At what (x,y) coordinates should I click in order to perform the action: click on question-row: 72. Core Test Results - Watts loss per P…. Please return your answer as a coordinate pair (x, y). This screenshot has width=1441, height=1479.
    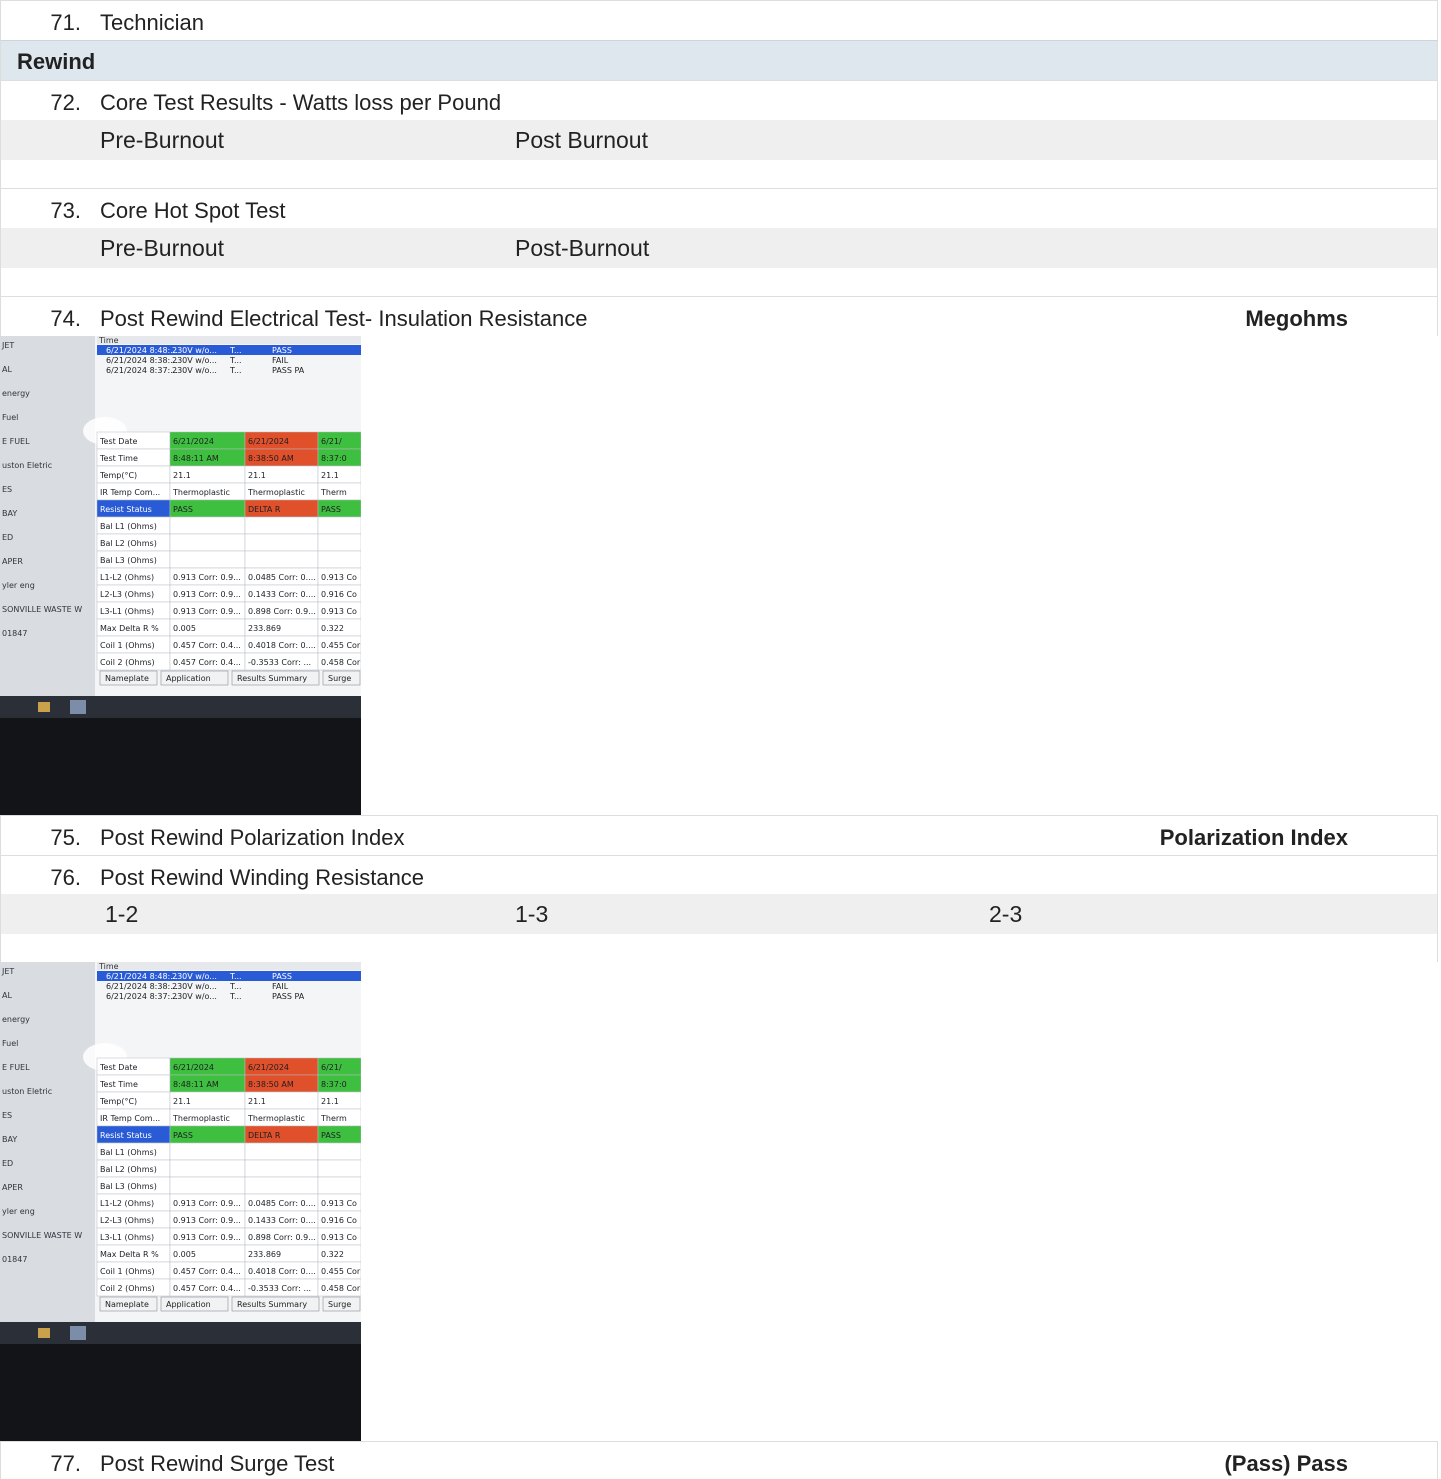
    Looking at the image, I should click on (719, 100).